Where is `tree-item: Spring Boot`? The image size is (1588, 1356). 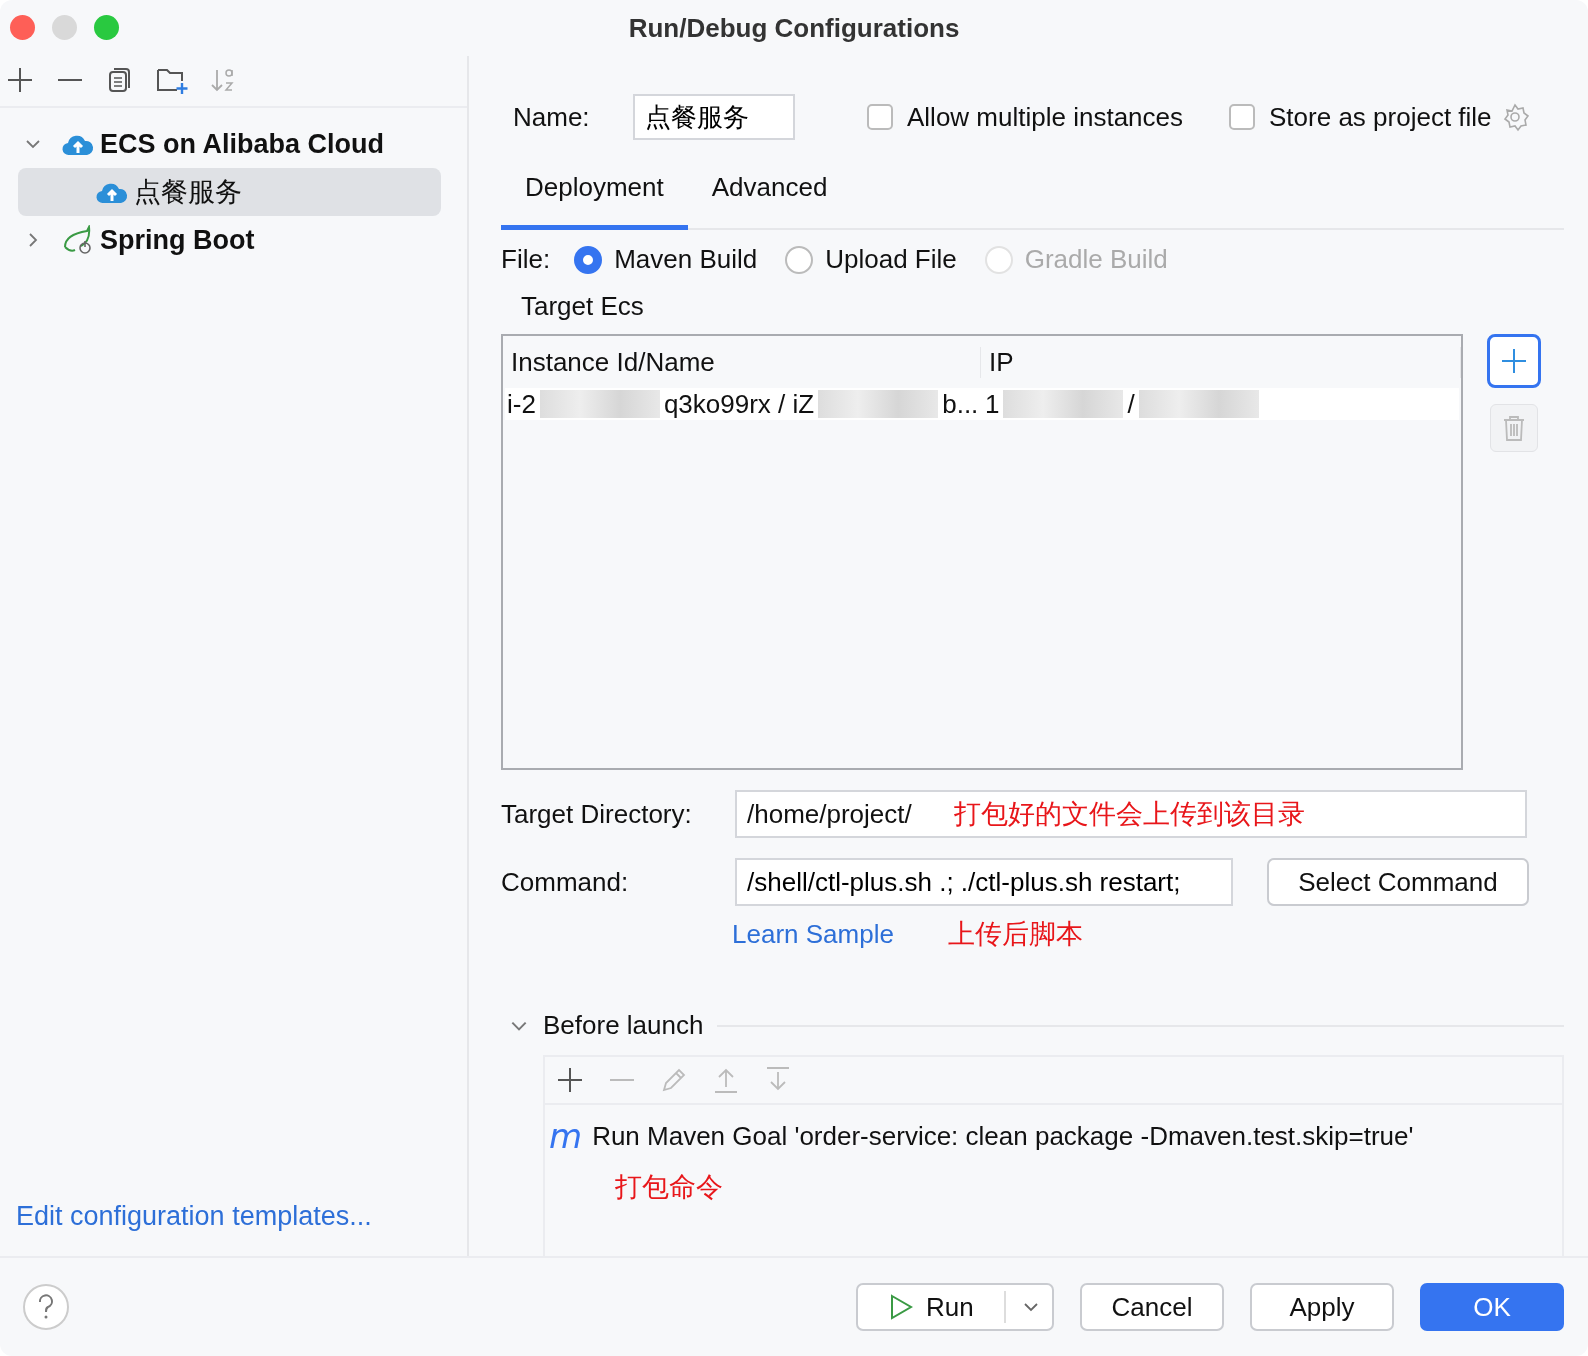
tree-item: Spring Boot is located at coordinates (229, 240).